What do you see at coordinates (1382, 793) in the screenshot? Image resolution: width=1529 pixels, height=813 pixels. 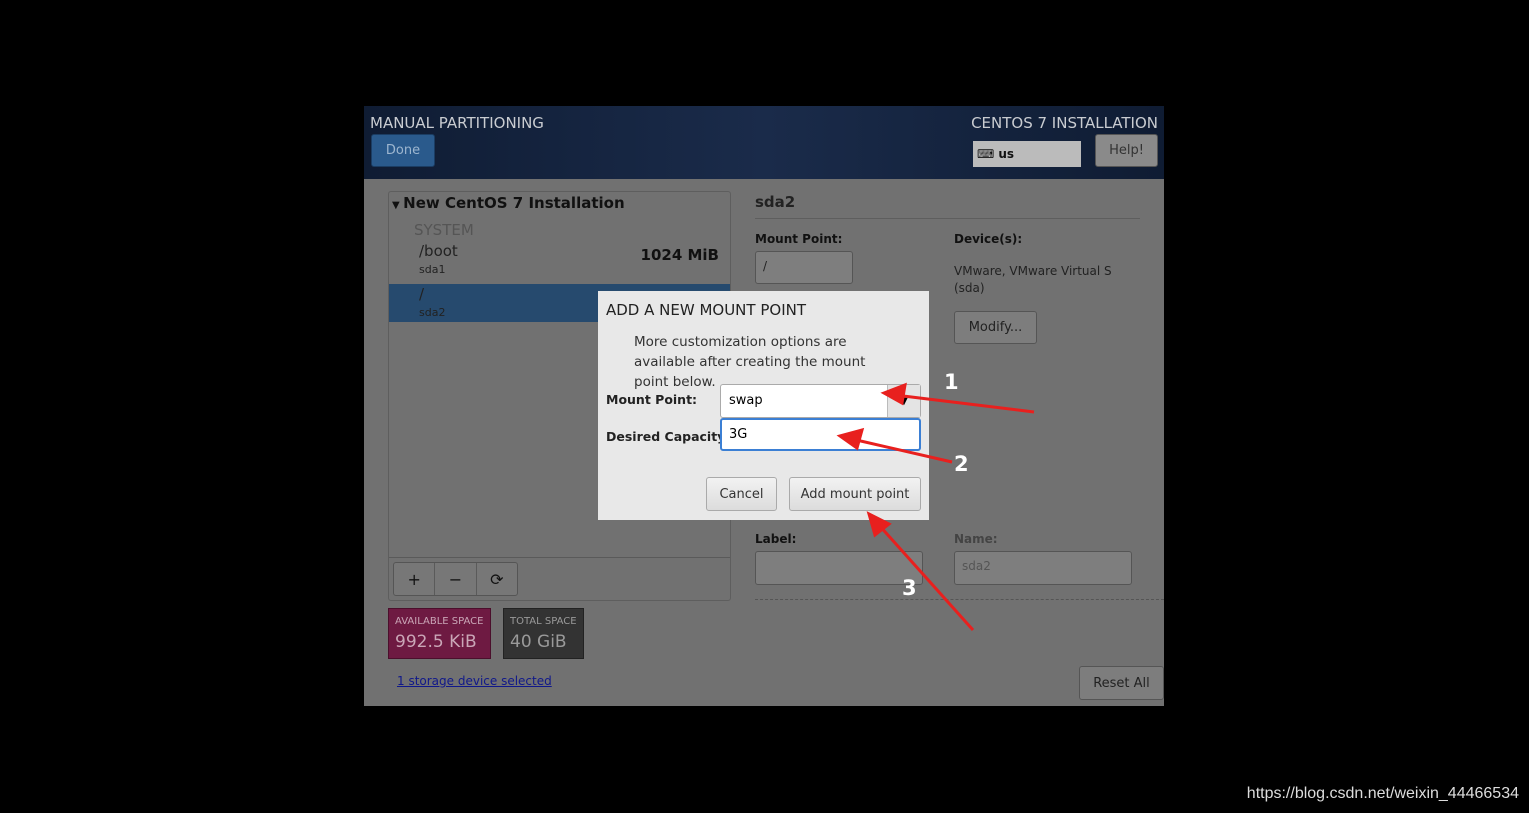 I see `watermark: https://blog.csdn.net/weixin_44466534` at bounding box center [1382, 793].